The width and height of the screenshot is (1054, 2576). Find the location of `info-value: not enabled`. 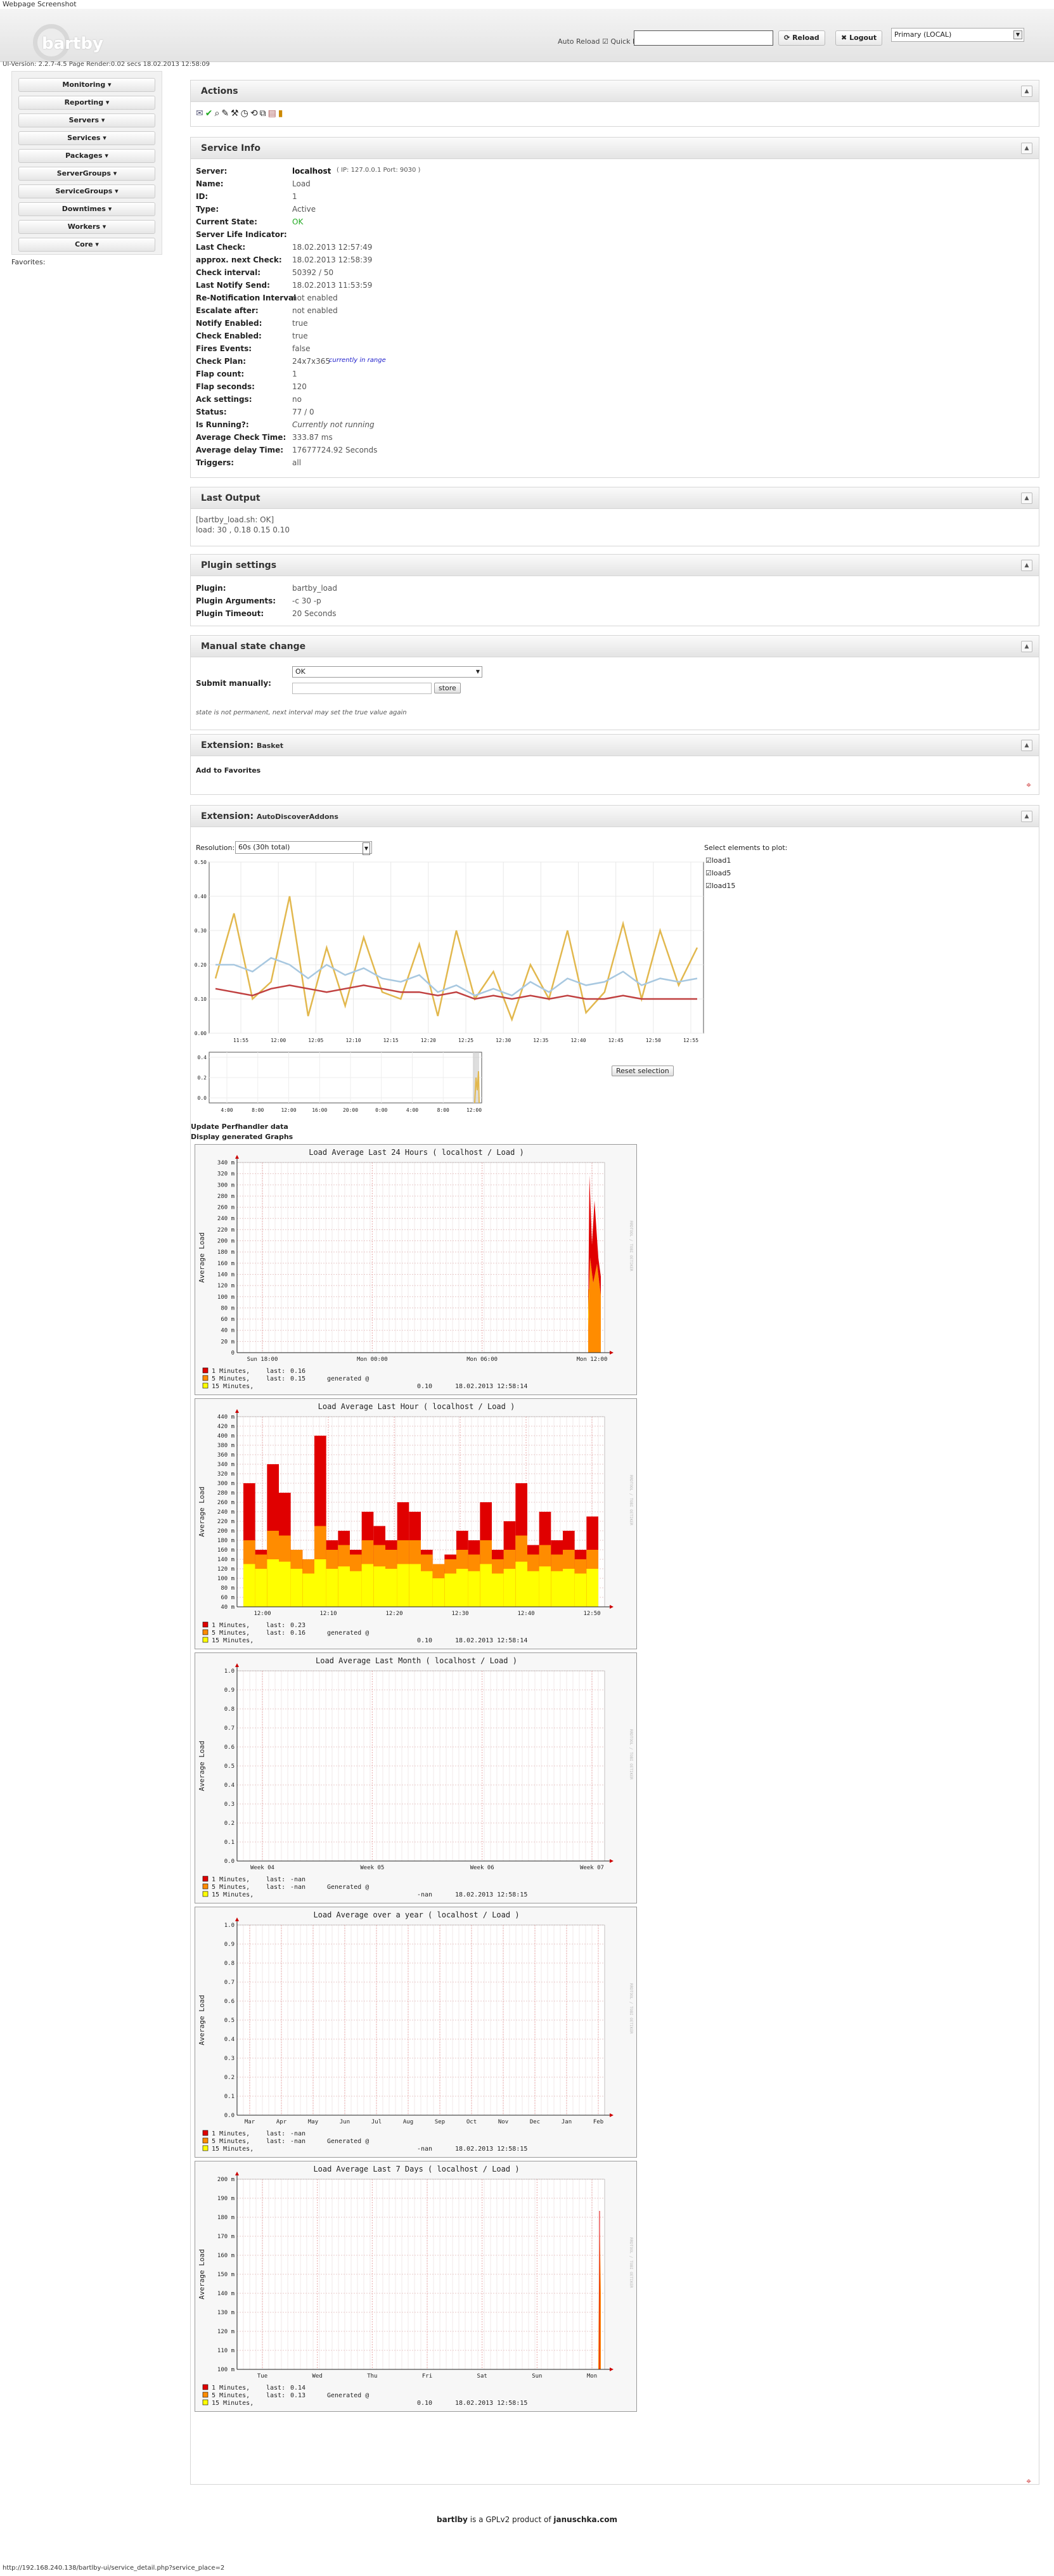

info-value: not enabled is located at coordinates (315, 297).